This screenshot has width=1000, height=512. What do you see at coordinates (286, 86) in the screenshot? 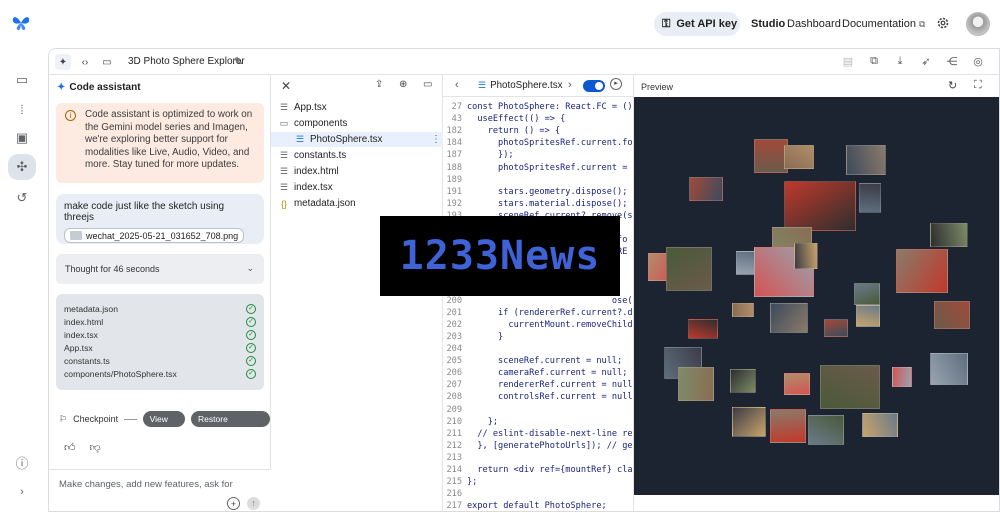
I see `close-icon: ✕` at bounding box center [286, 86].